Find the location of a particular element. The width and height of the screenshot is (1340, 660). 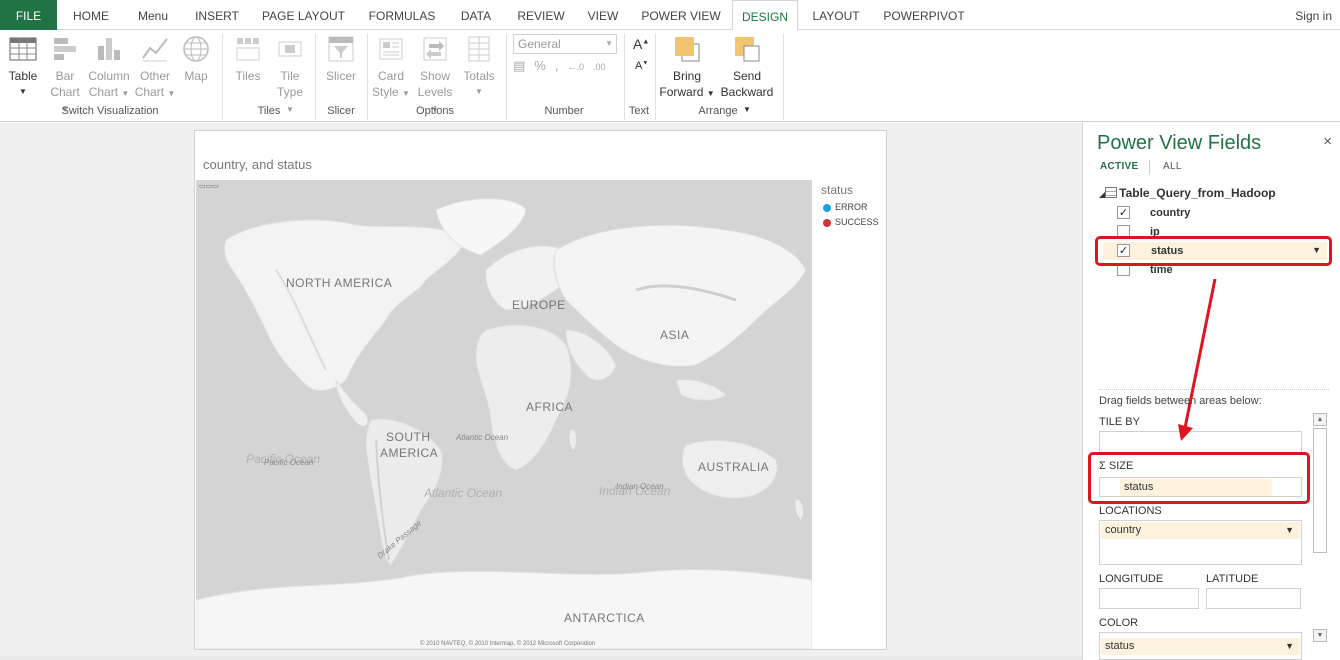

map-label-antarctica: ANTARCTICA is located at coordinates (604, 618).